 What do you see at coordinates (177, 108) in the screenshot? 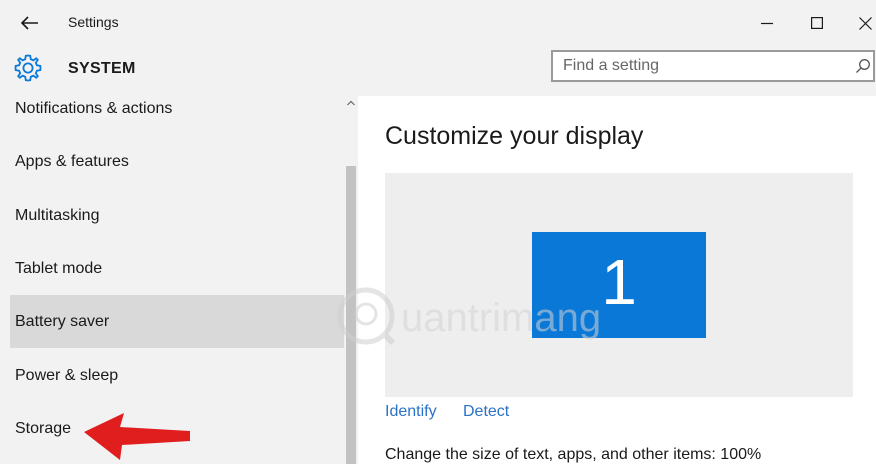
I see `sidebar-item-notifications-actions: Notifications & actions` at bounding box center [177, 108].